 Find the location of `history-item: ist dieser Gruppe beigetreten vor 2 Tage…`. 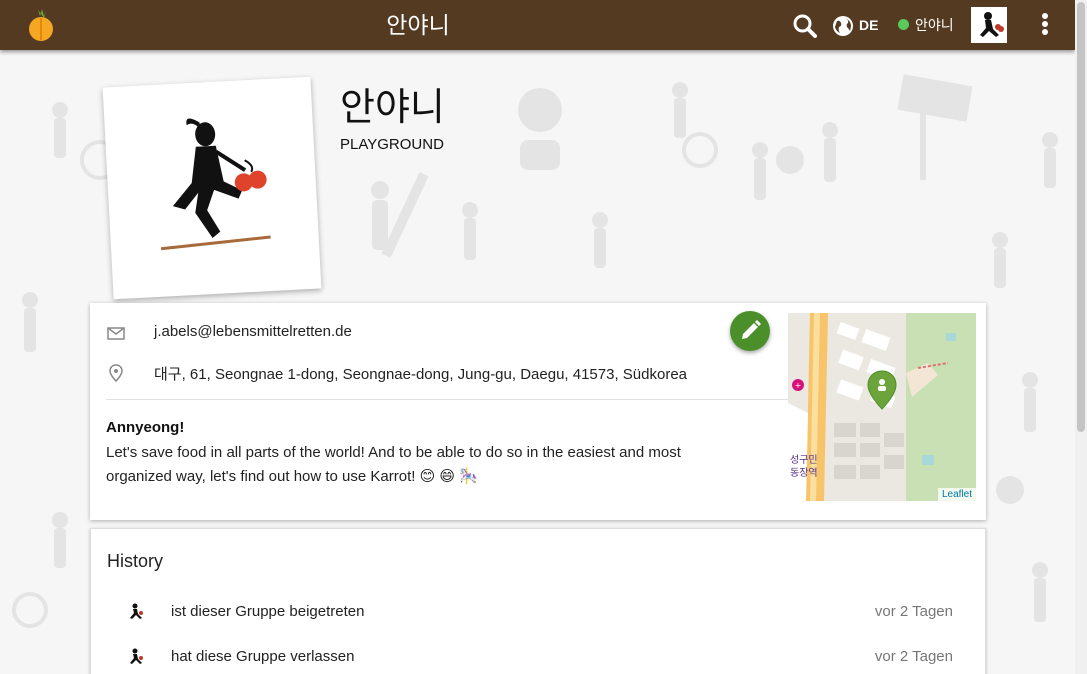

history-item: ist dieser Gruppe beigetreten vor 2 Tage… is located at coordinates (538, 614).